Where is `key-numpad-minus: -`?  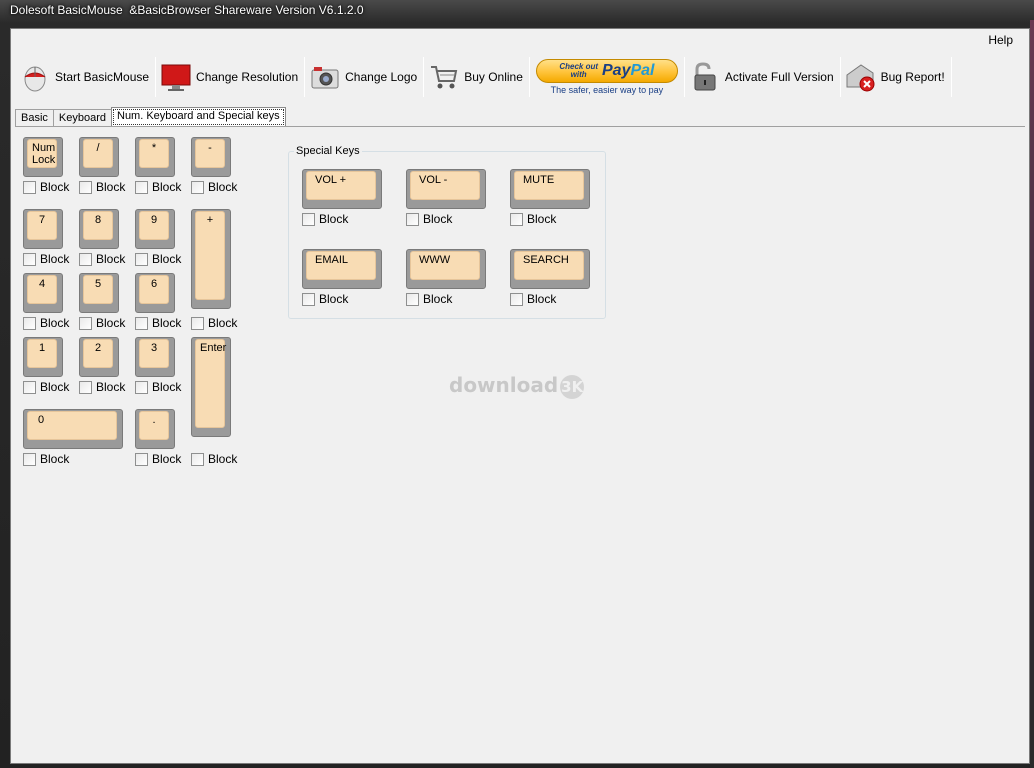
key-numpad-minus: - is located at coordinates (211, 157).